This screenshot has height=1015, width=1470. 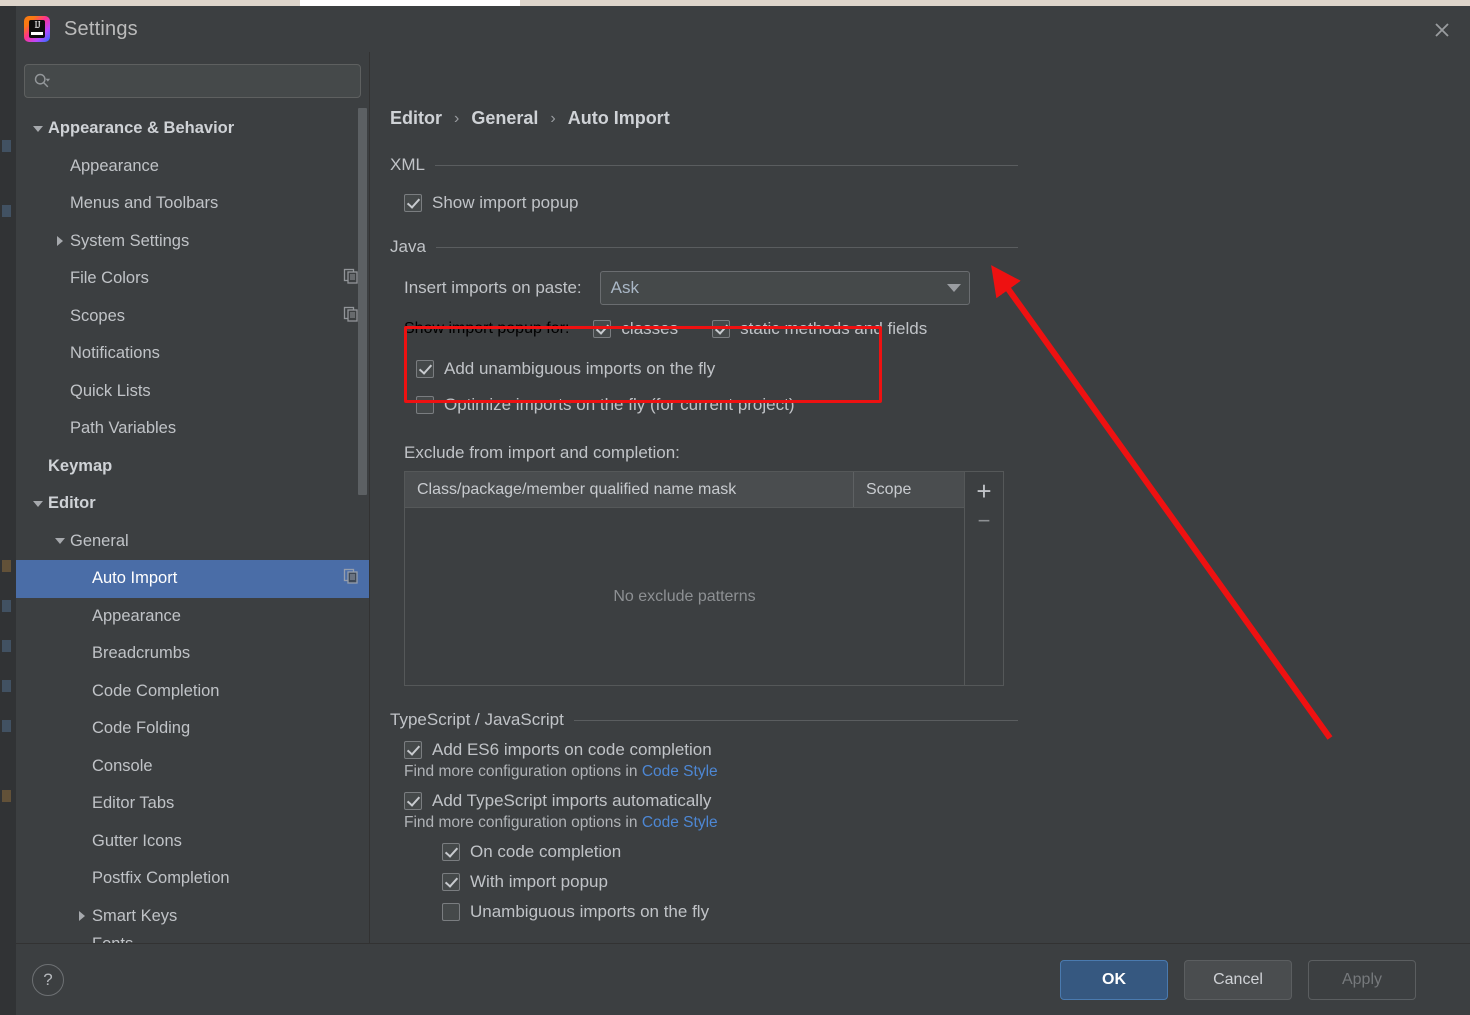 What do you see at coordinates (1442, 30) in the screenshot?
I see `close-icon` at bounding box center [1442, 30].